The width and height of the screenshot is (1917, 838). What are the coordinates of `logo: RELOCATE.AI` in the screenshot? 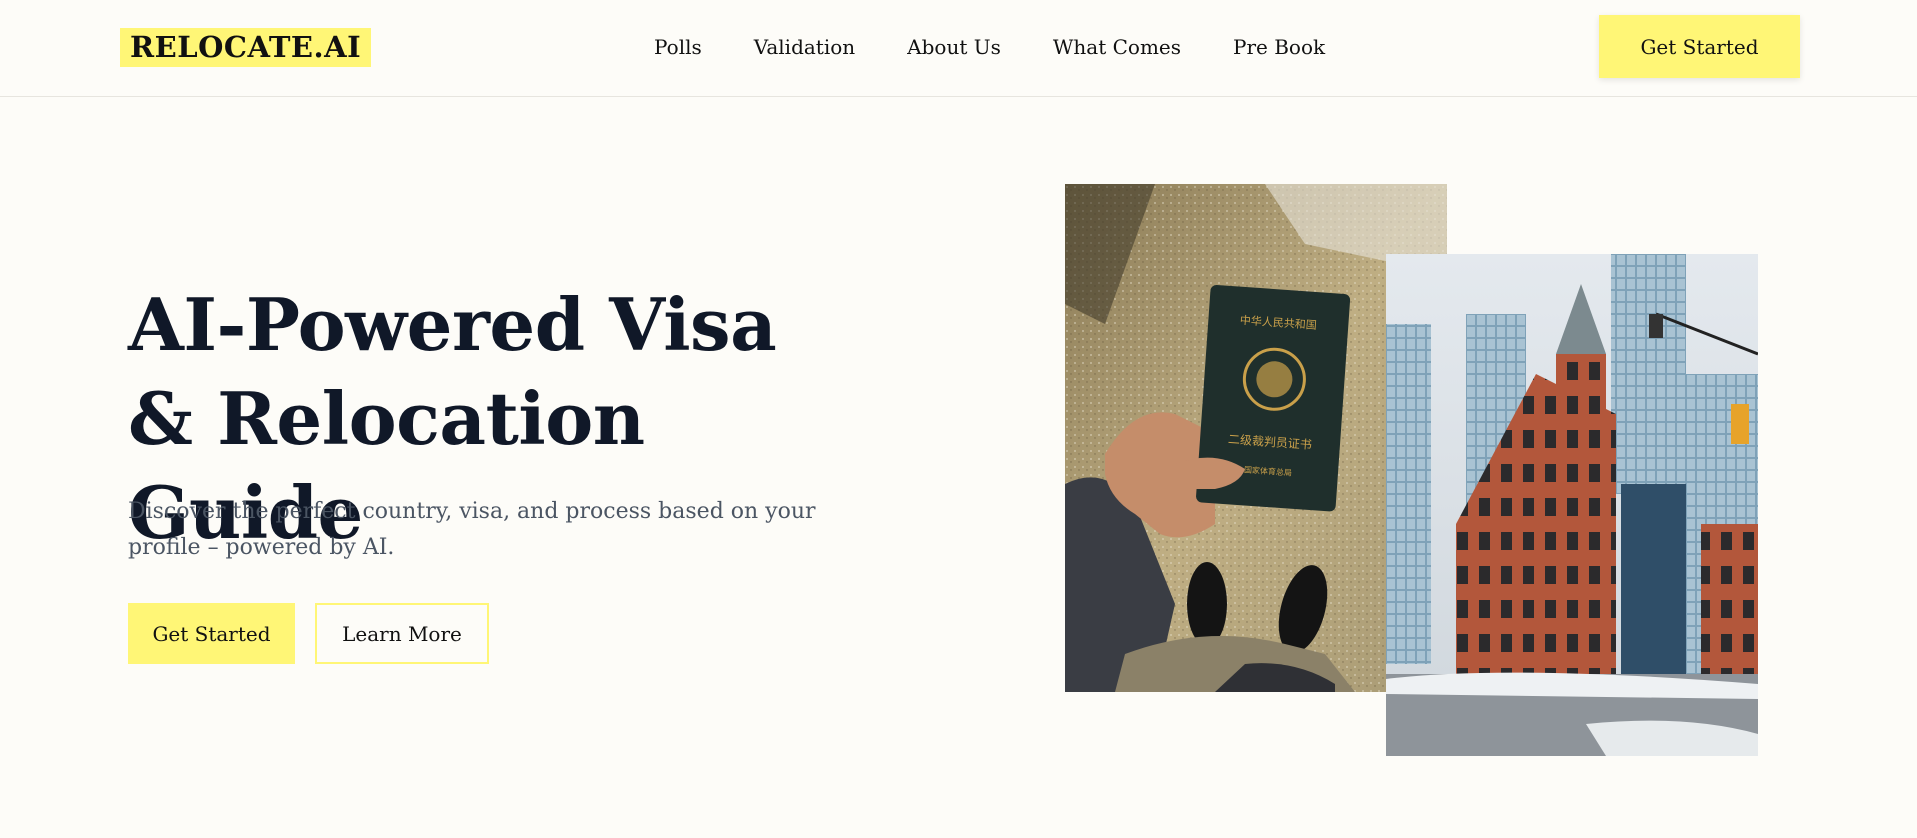 It's located at (246, 47).